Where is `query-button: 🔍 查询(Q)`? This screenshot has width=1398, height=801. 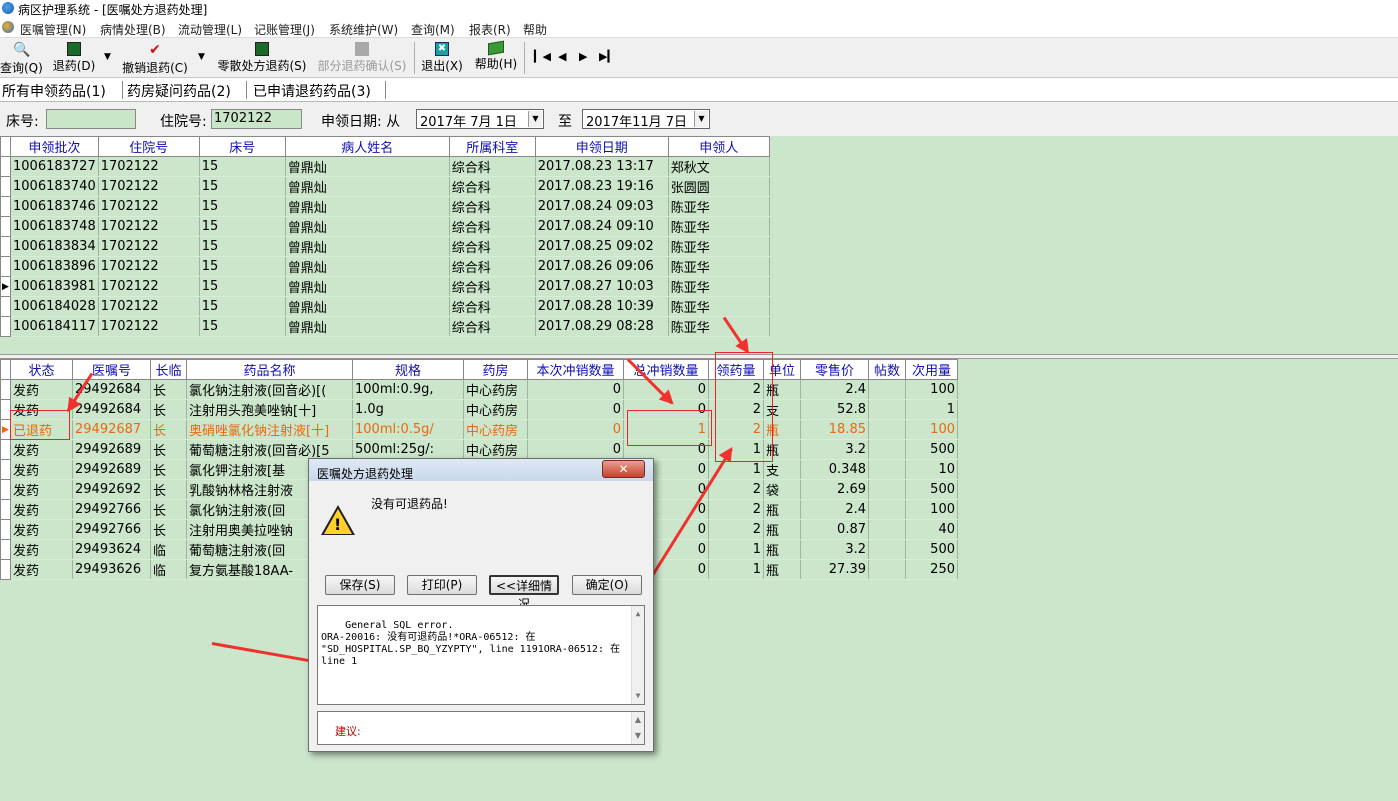 query-button: 🔍 查询(Q) is located at coordinates (21, 58).